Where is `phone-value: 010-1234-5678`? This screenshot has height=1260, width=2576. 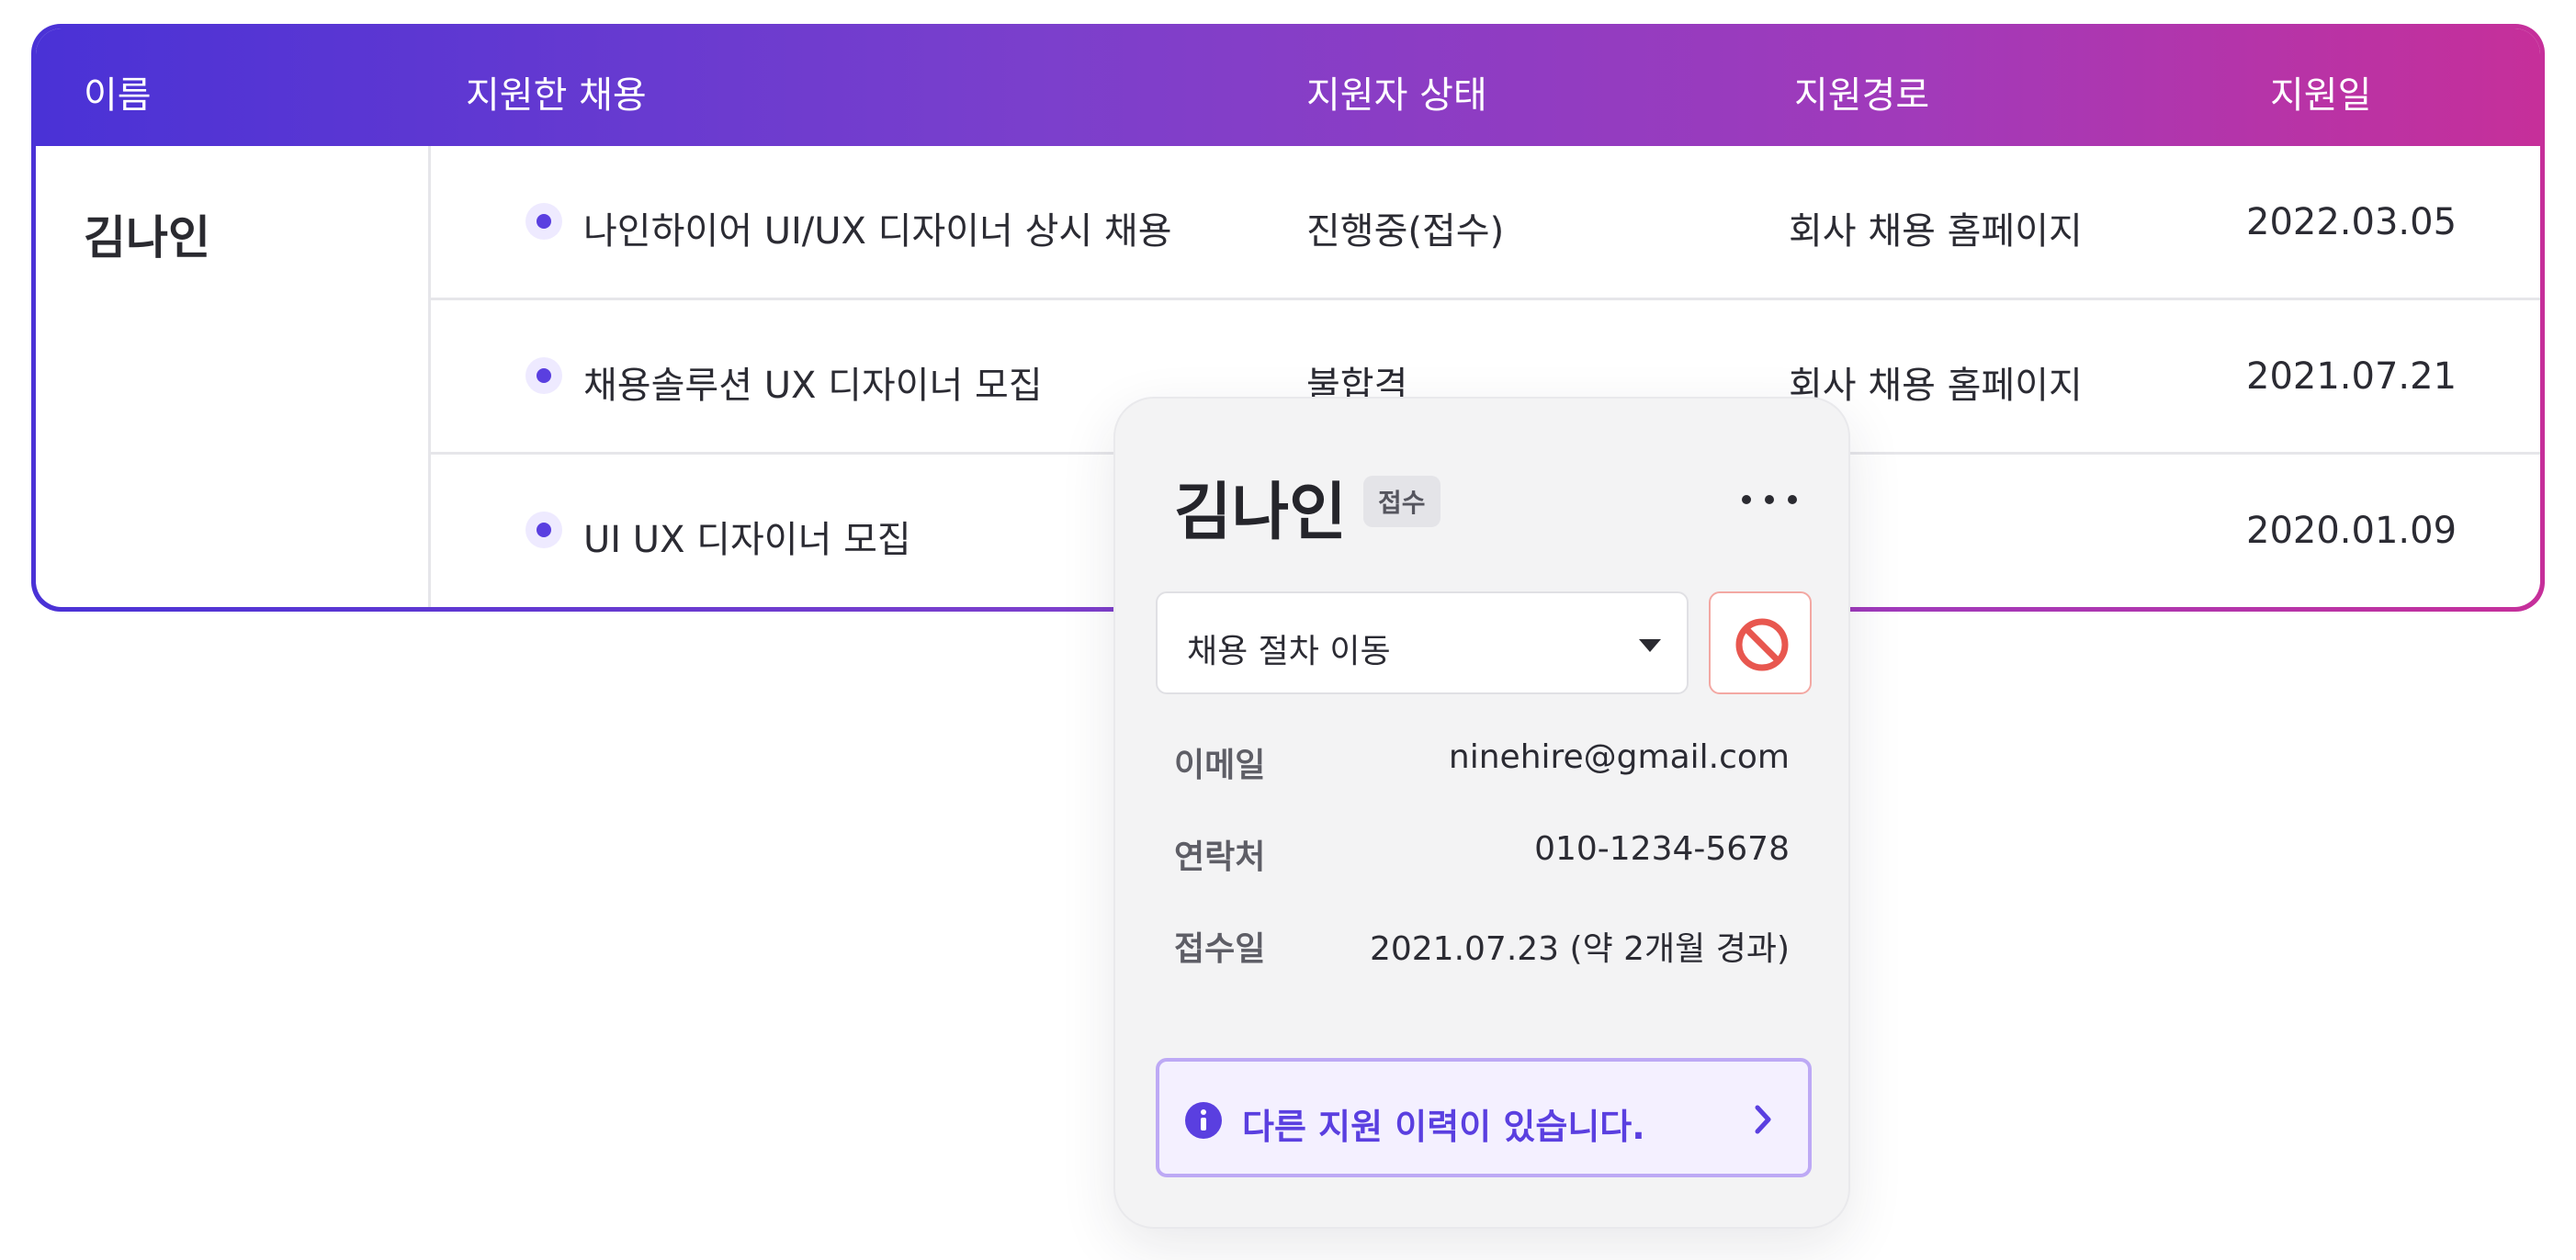
phone-value: 010-1234-5678 is located at coordinates (1662, 849).